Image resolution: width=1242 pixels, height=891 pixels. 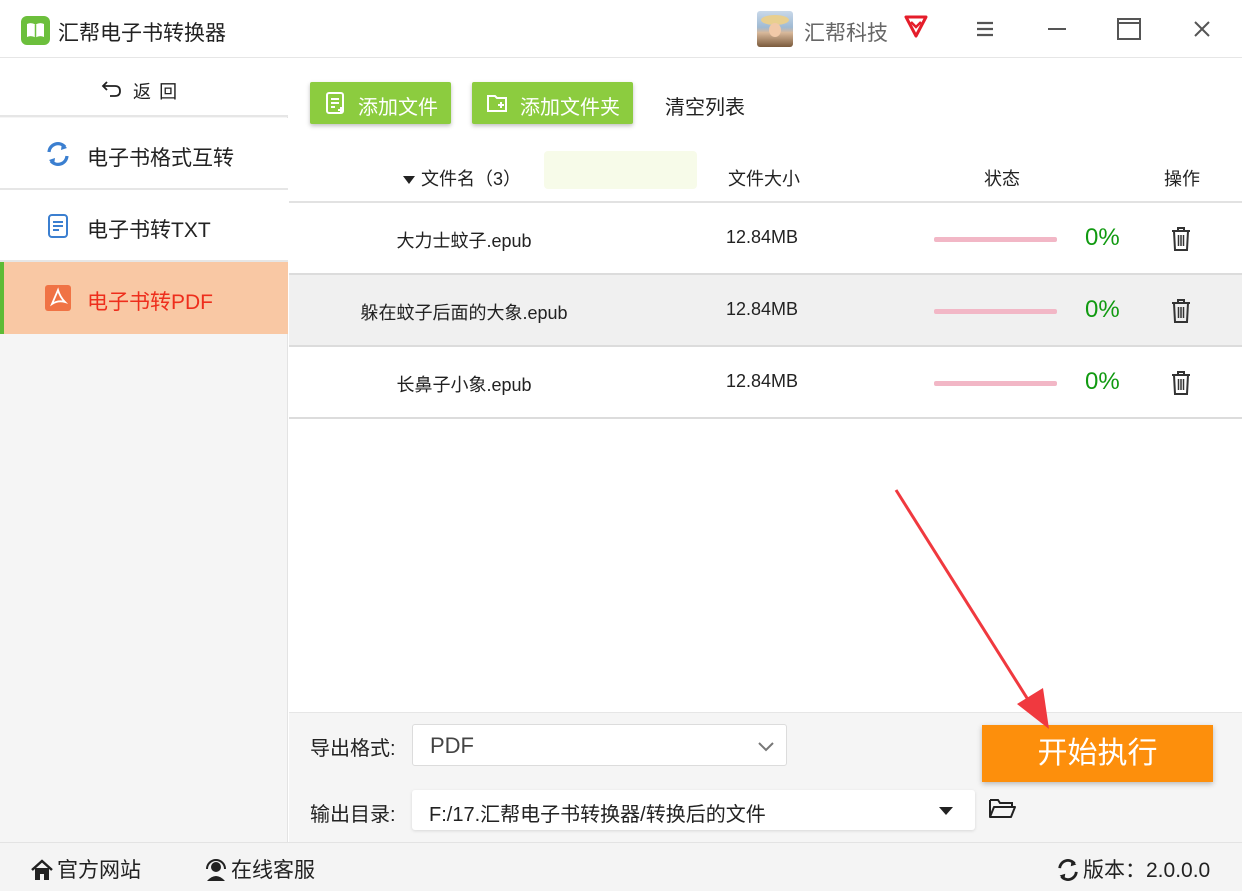 What do you see at coordinates (462, 178) in the screenshot?
I see `column-header-name: 文件名（3）` at bounding box center [462, 178].